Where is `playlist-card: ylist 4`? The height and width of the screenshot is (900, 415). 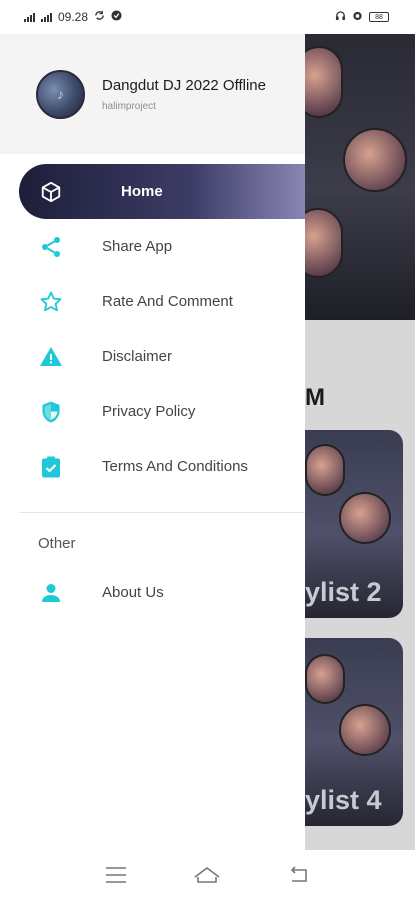
playlist-card: ylist 4 is located at coordinates (354, 732).